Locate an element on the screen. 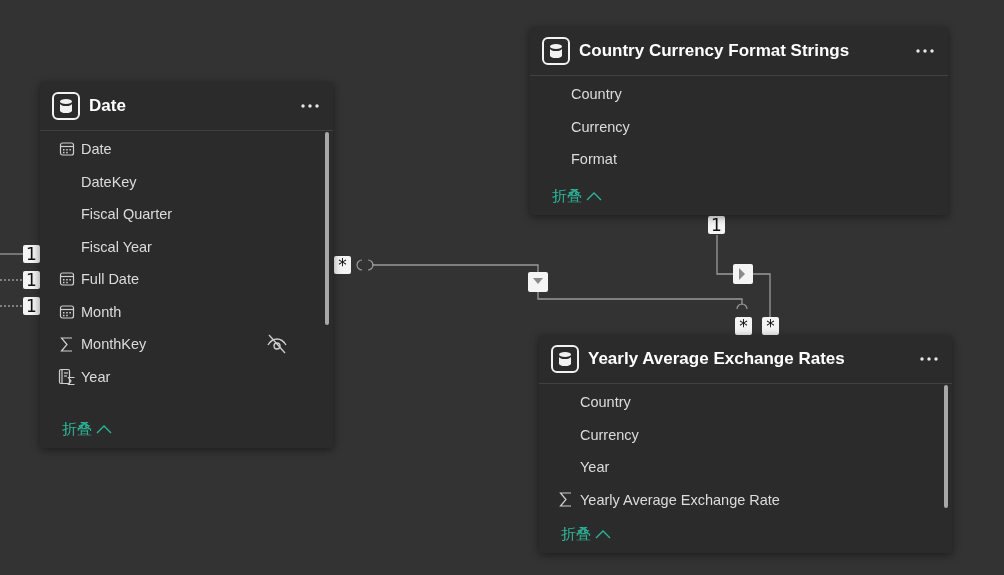 The height and width of the screenshot is (575, 1004). field-row: Month is located at coordinates (186, 311).